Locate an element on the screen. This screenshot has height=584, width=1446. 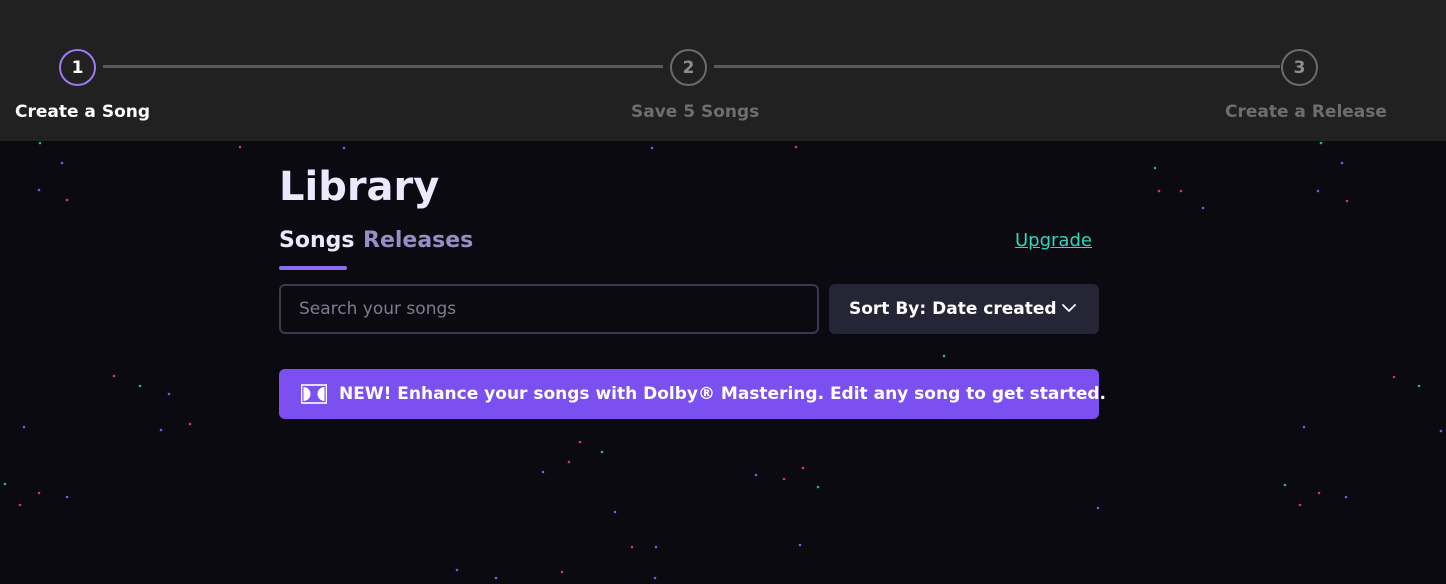
search-input is located at coordinates (549, 309).